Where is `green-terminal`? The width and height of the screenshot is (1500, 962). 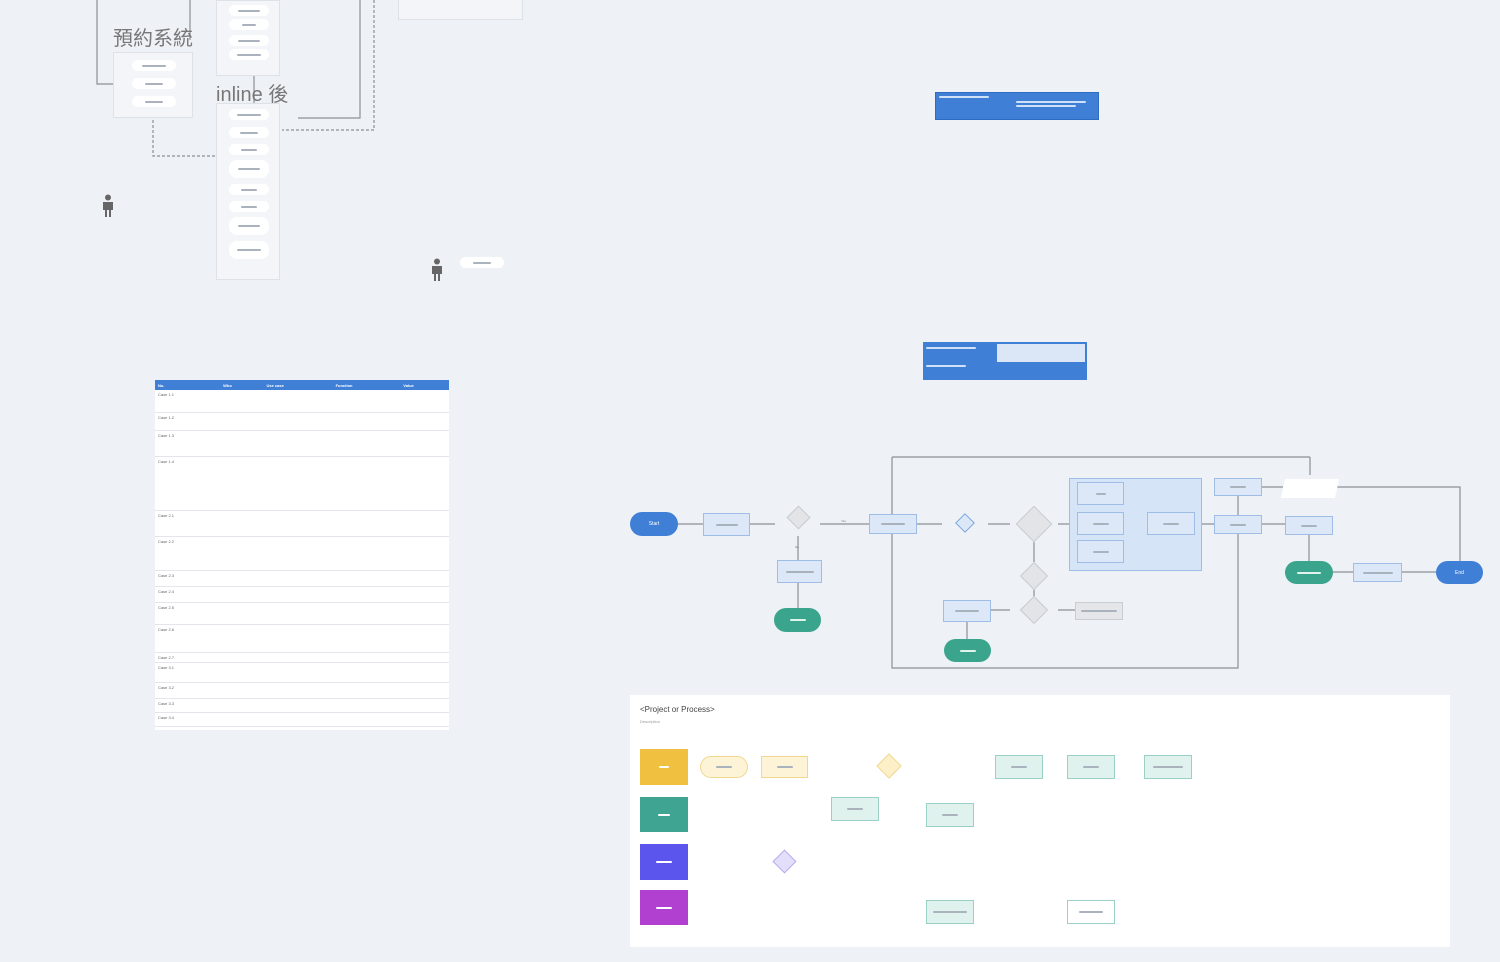 green-terminal is located at coordinates (1309, 572).